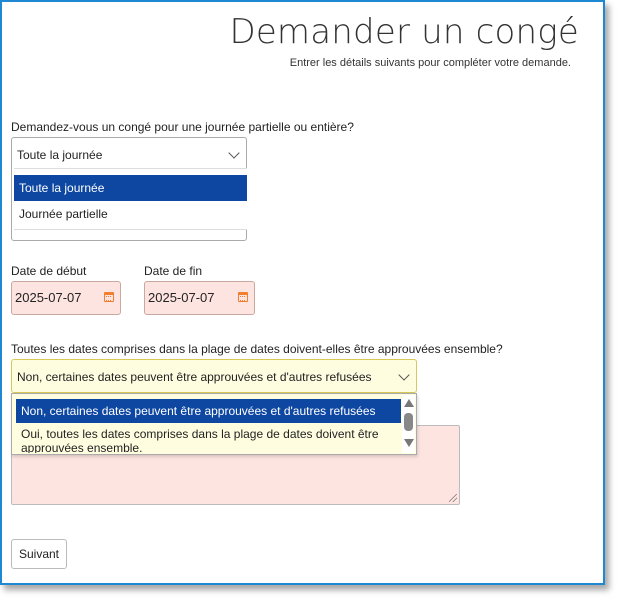  I want to click on duration-options-list: Toute la journée Journée partielle, so click(130, 199).